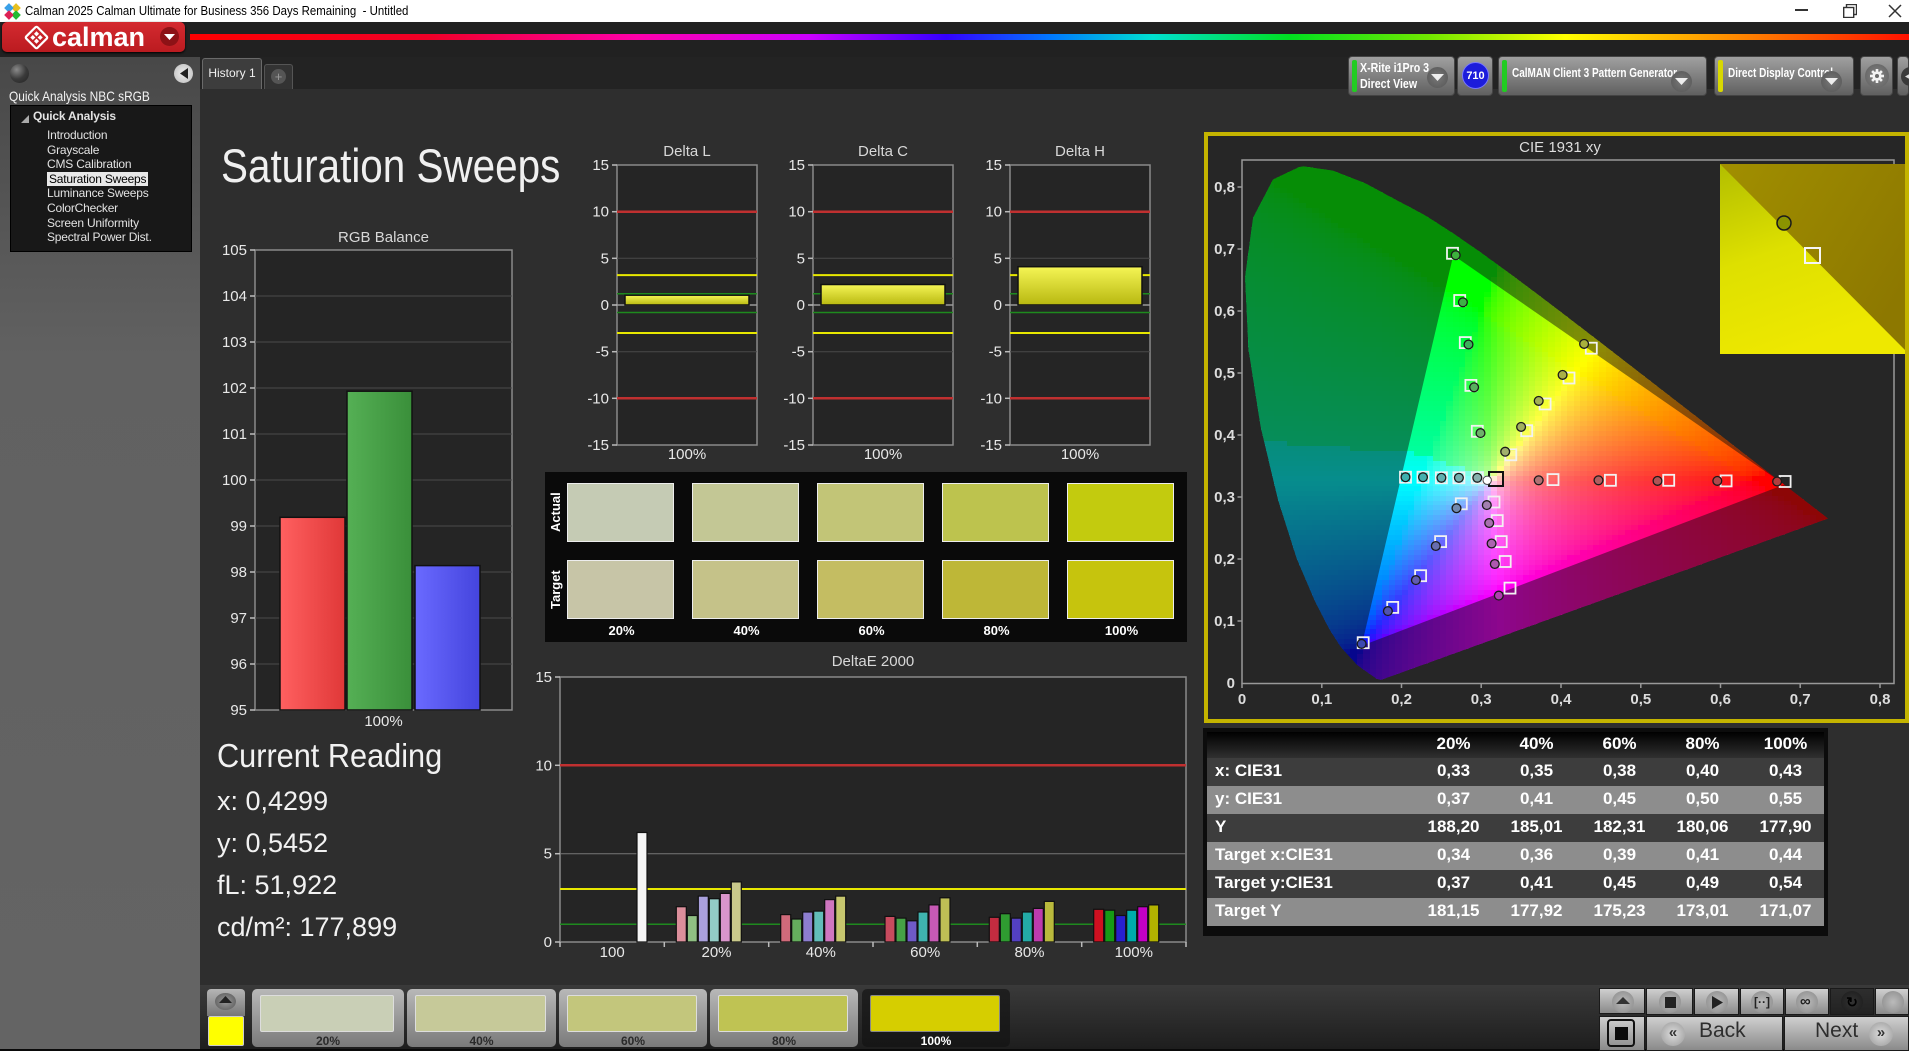  What do you see at coordinates (1560, 147) in the screenshot?
I see `svg-text: CIE 1931 xy` at bounding box center [1560, 147].